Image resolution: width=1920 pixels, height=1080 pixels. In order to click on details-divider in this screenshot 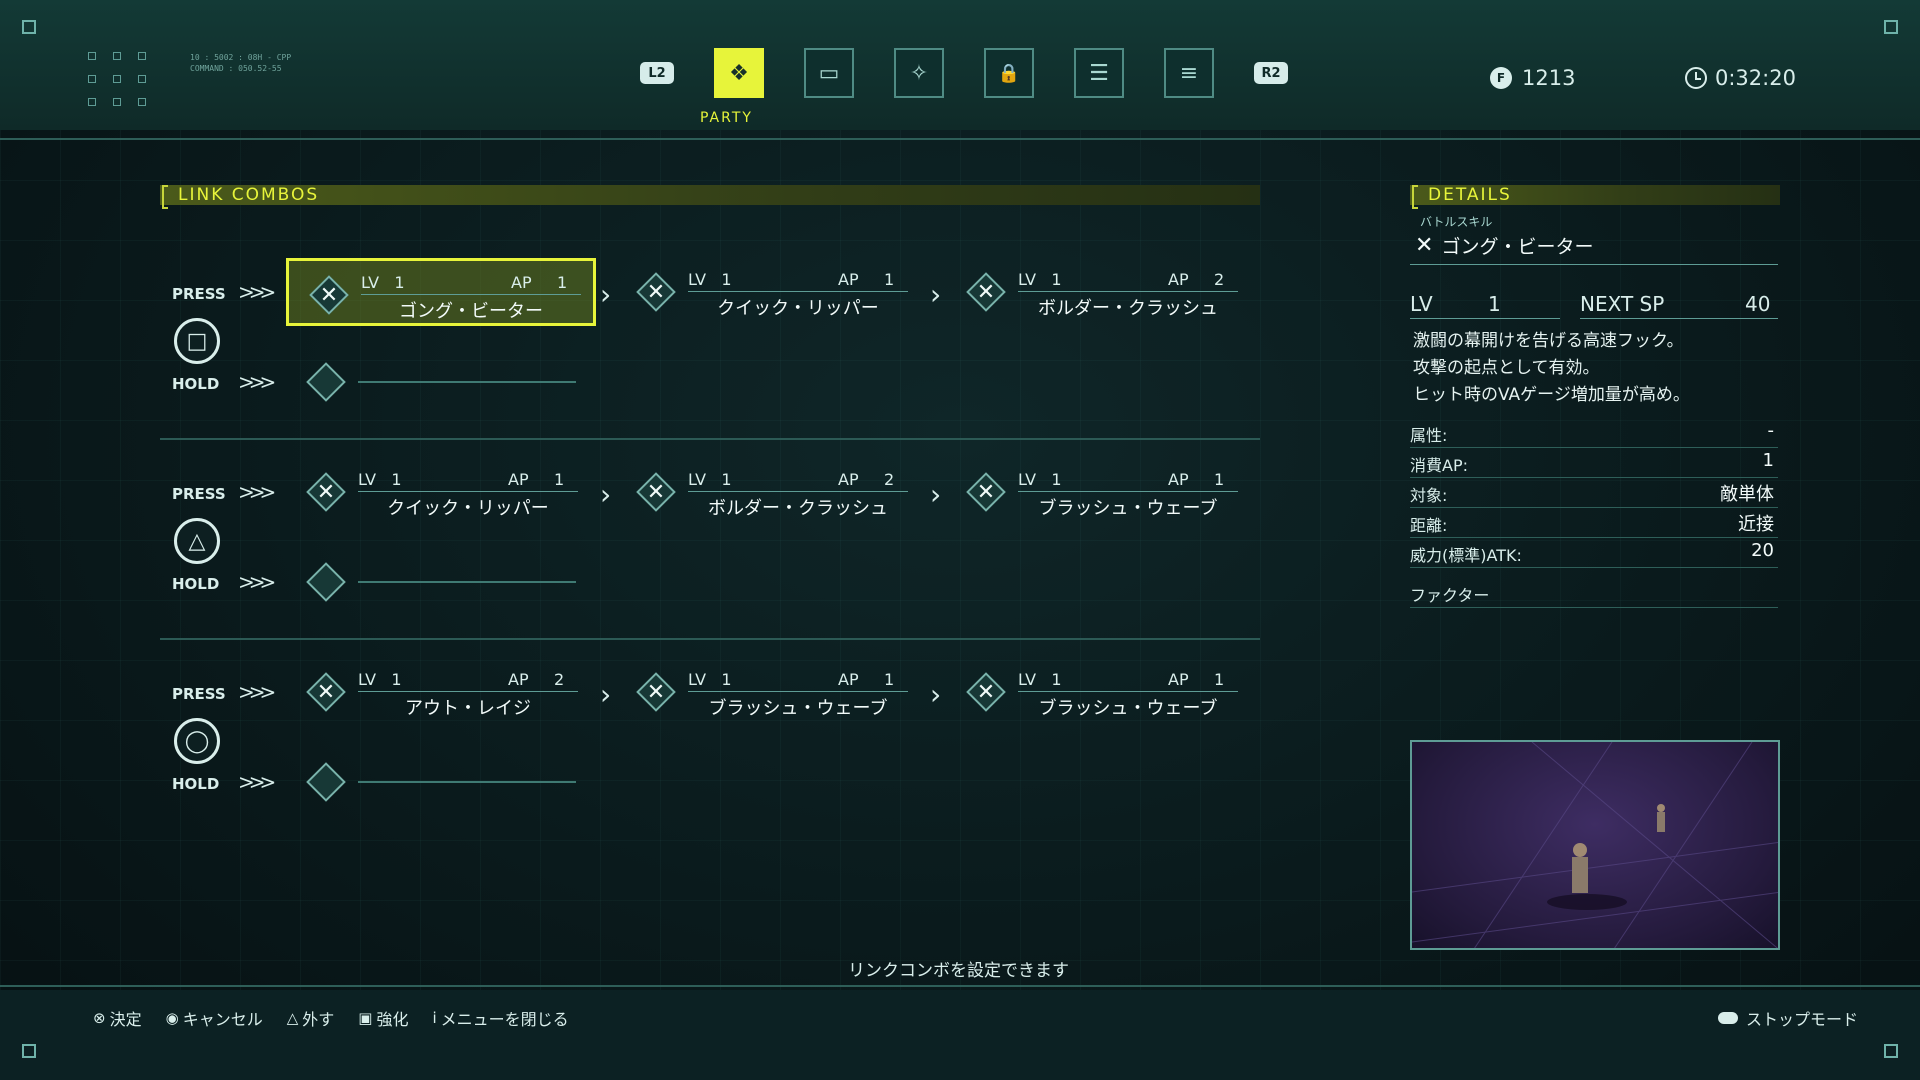, I will do `click(1594, 264)`.